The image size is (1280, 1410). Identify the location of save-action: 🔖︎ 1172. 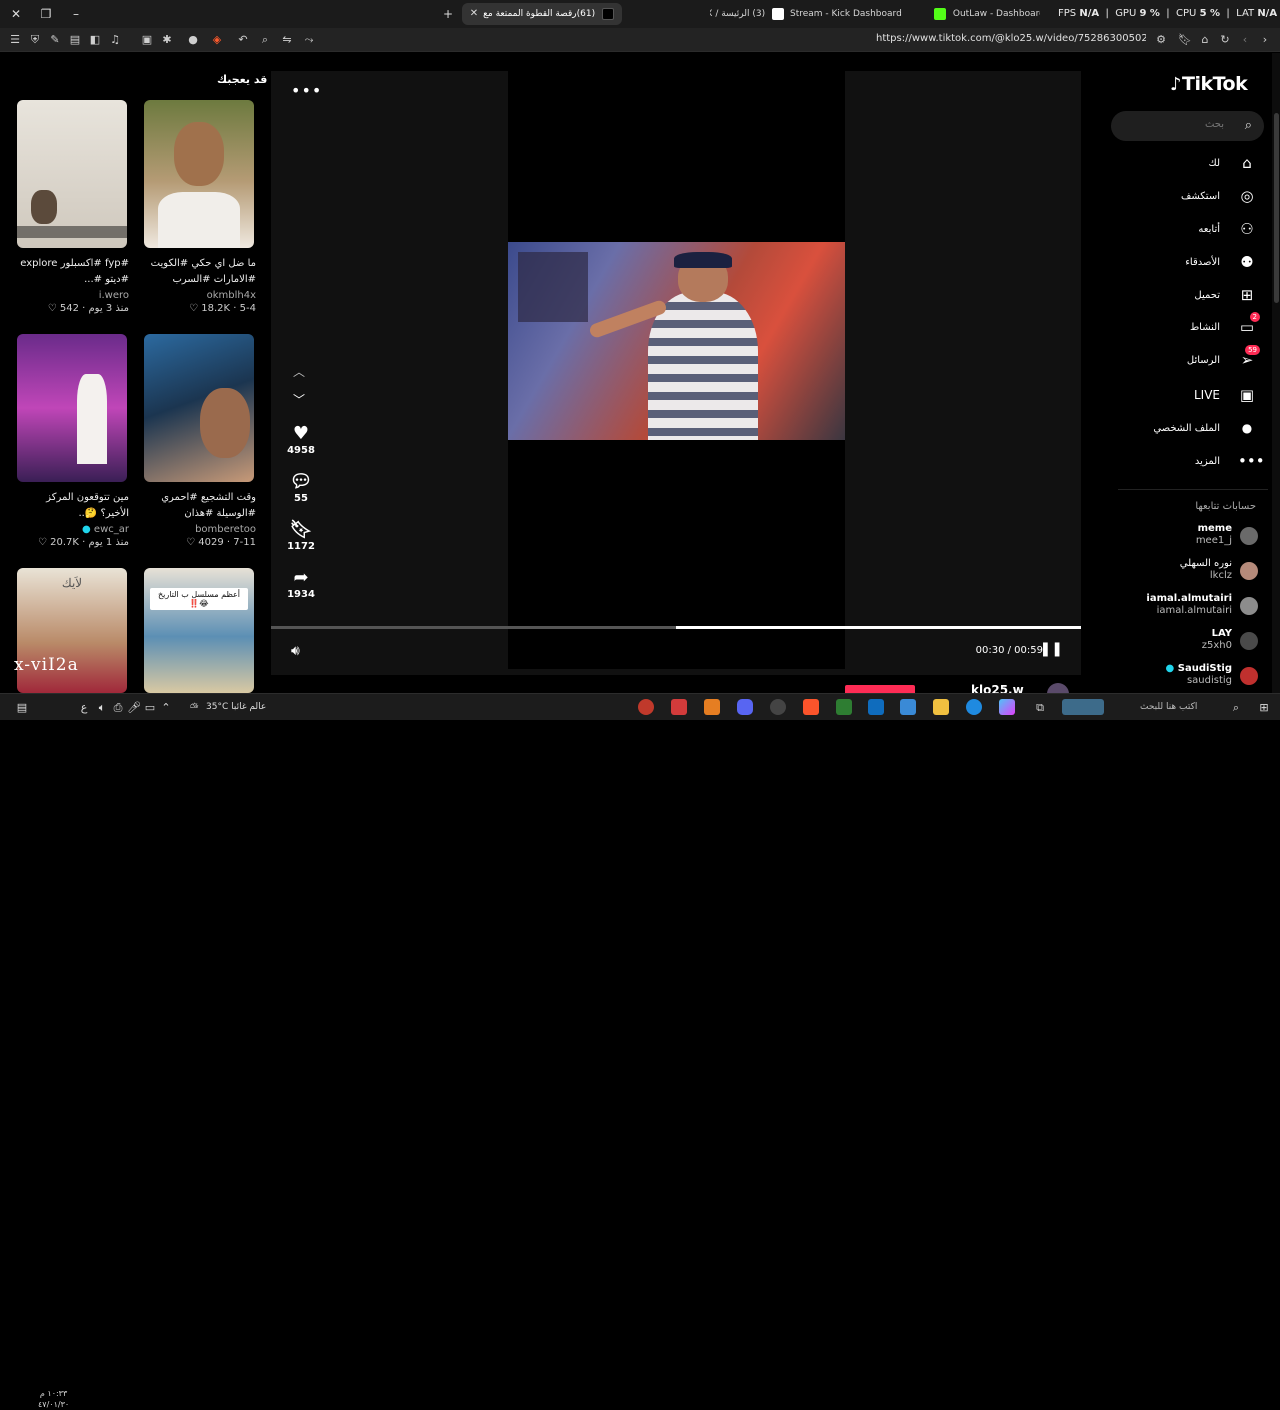
(301, 535).